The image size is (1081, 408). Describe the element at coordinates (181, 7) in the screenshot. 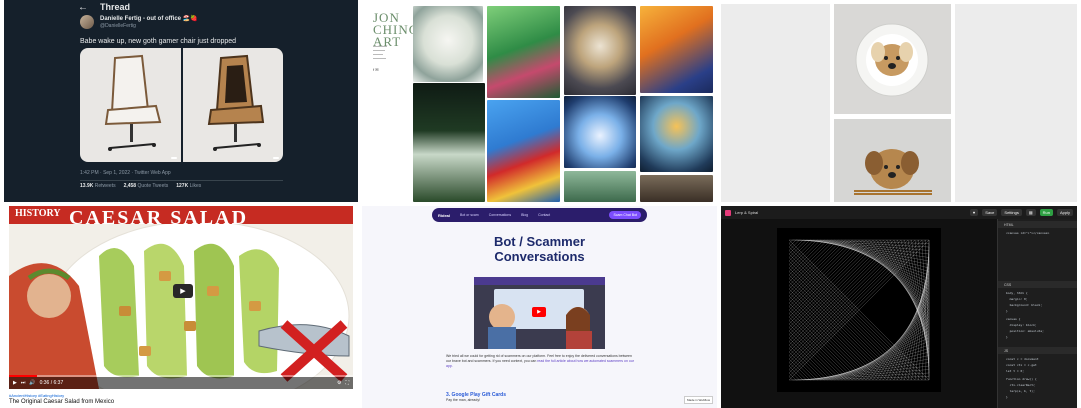

I see `tweet-header: ← Thread` at that location.